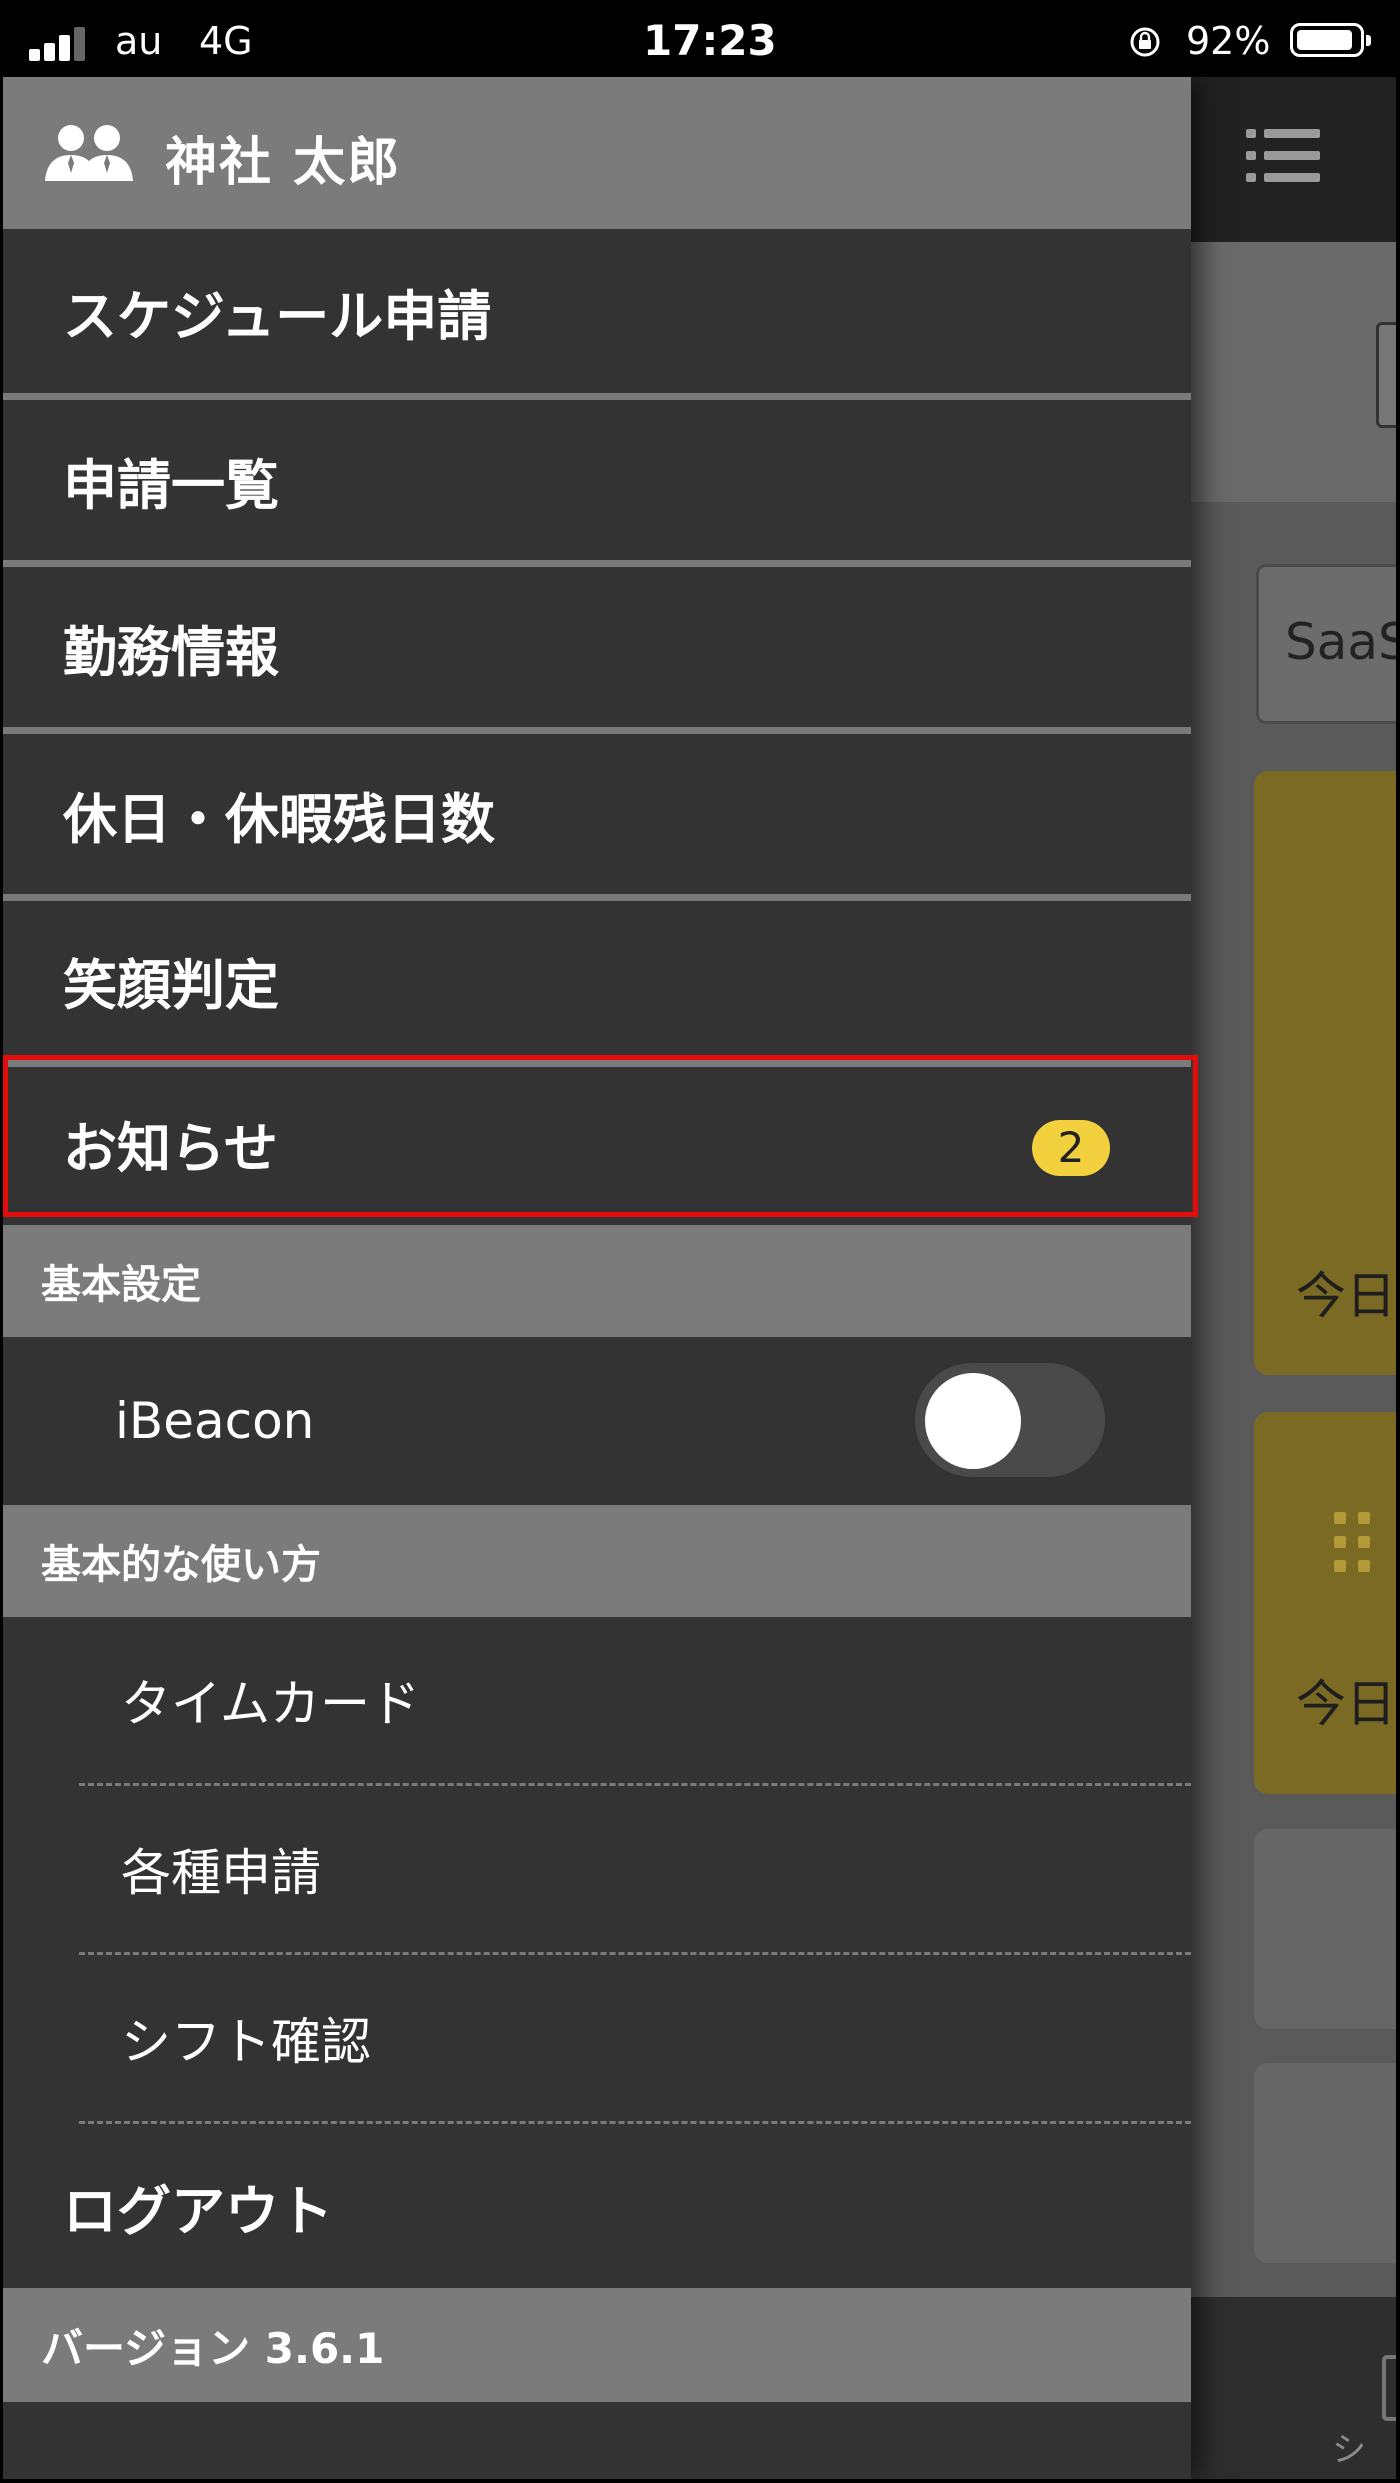 The image size is (1400, 2483). What do you see at coordinates (1228, 41) in the screenshot?
I see `battery-percent: 92%` at bounding box center [1228, 41].